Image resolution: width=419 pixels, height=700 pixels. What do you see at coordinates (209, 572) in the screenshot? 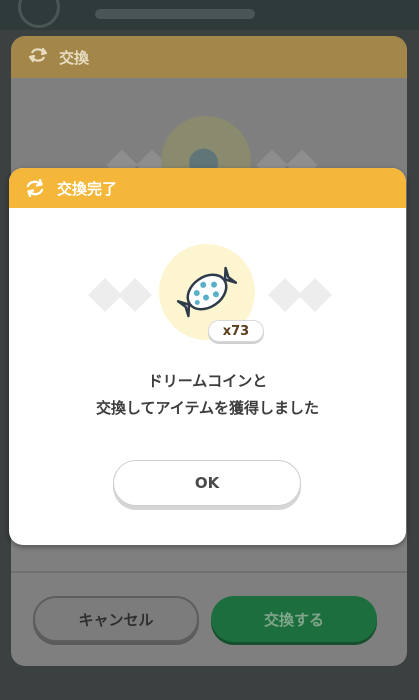
I see `divider` at bounding box center [209, 572].